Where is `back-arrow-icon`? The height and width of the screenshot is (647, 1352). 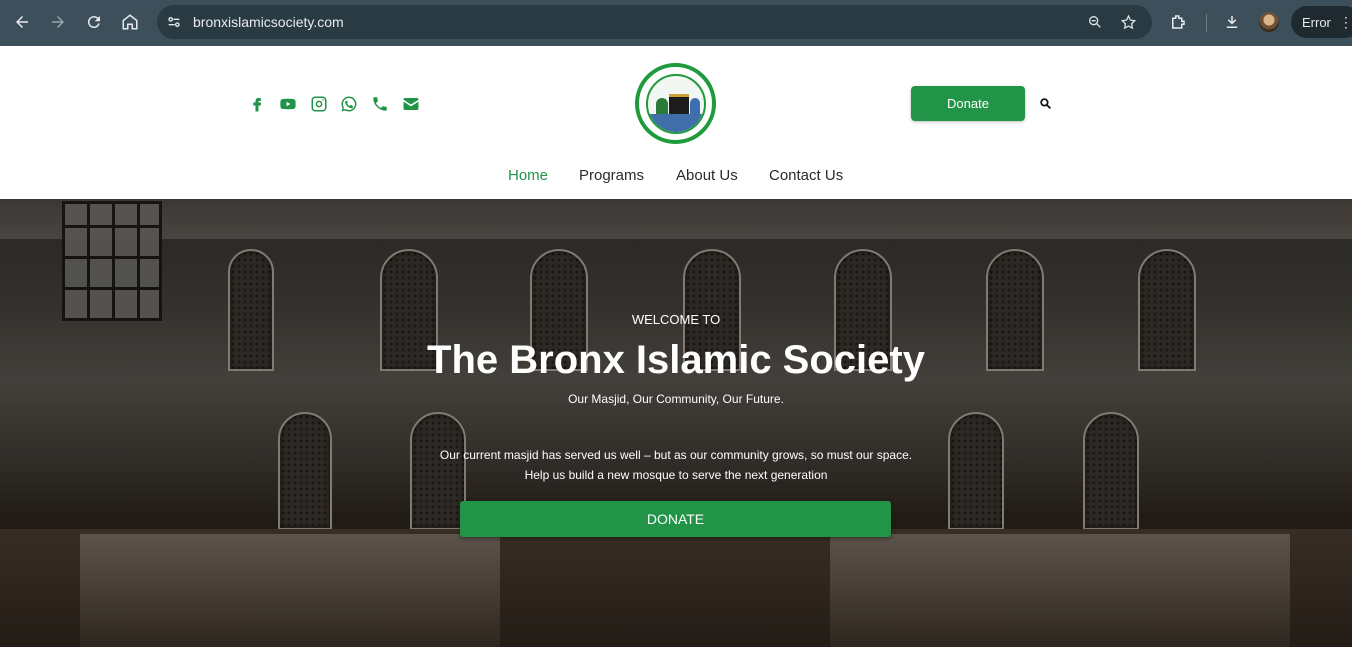
back-arrow-icon is located at coordinates (22, 22).